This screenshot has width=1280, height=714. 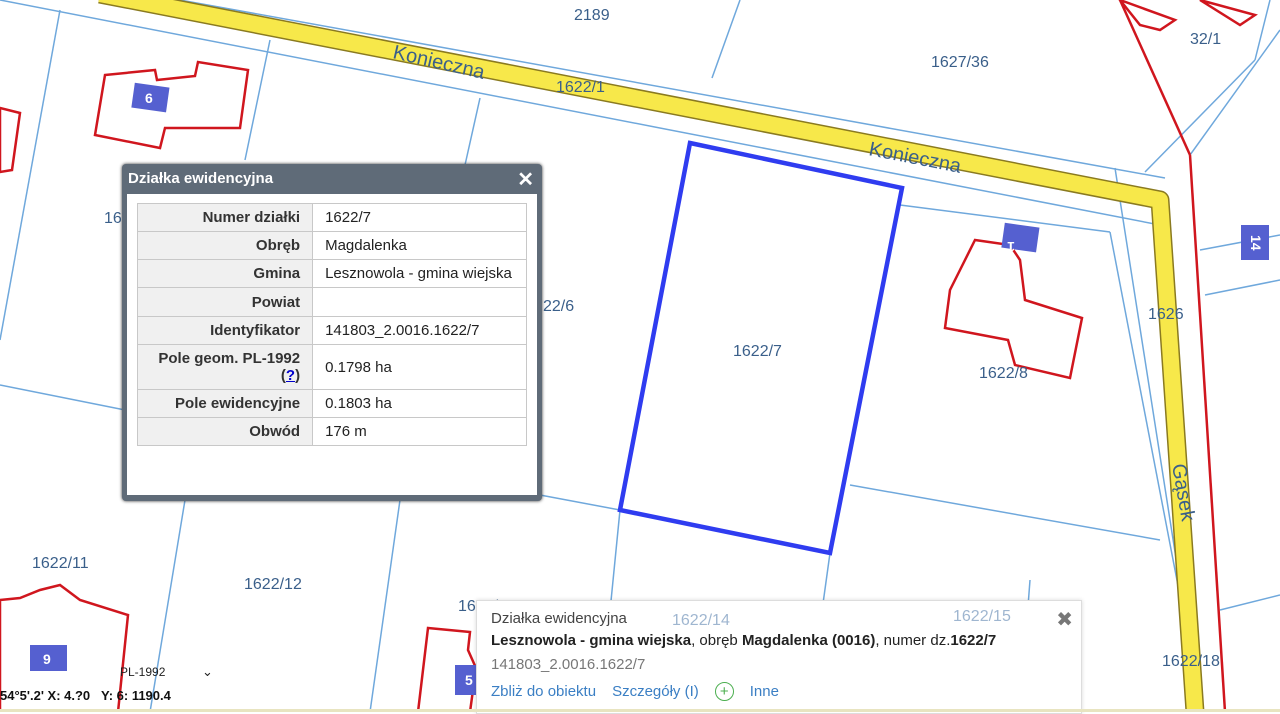 What do you see at coordinates (225, 403) in the screenshot?
I see `attr-key: Pole ewidencyjne` at bounding box center [225, 403].